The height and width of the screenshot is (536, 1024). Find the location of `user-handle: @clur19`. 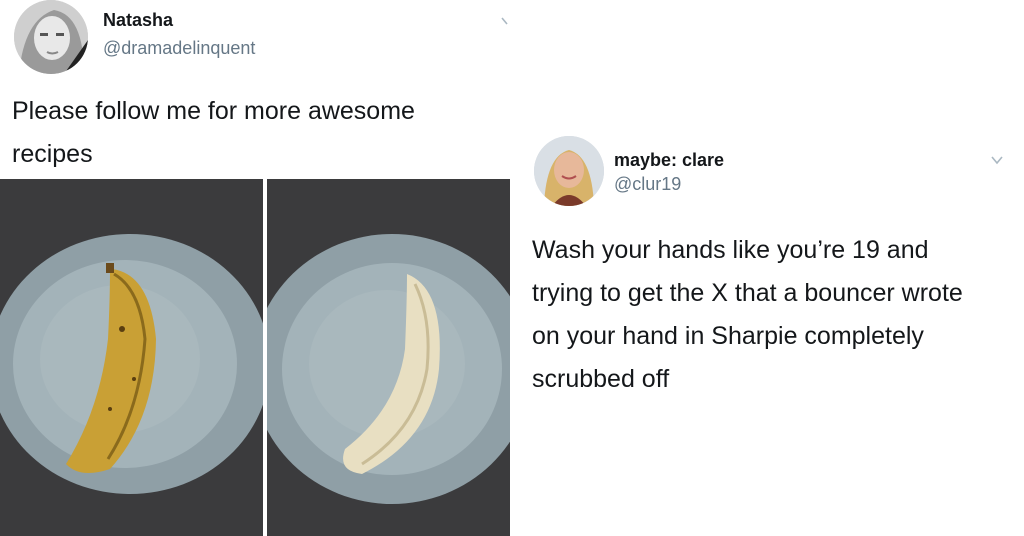

user-handle: @clur19 is located at coordinates (647, 184).